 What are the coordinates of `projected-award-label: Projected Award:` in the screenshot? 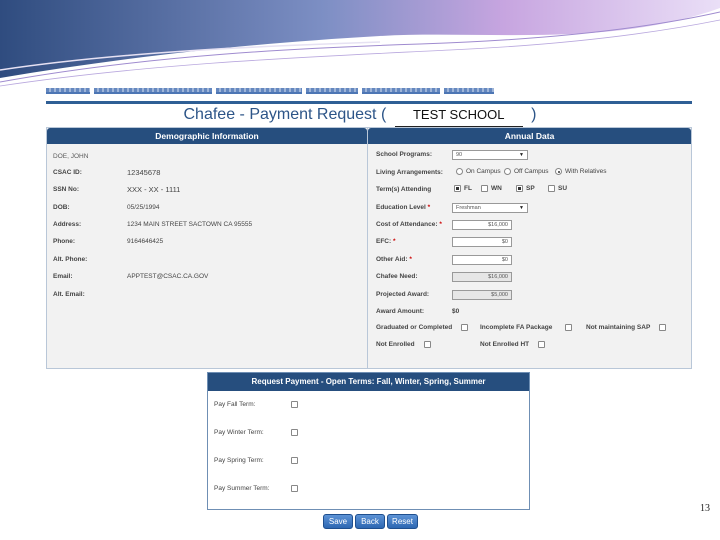 It's located at (403, 294).